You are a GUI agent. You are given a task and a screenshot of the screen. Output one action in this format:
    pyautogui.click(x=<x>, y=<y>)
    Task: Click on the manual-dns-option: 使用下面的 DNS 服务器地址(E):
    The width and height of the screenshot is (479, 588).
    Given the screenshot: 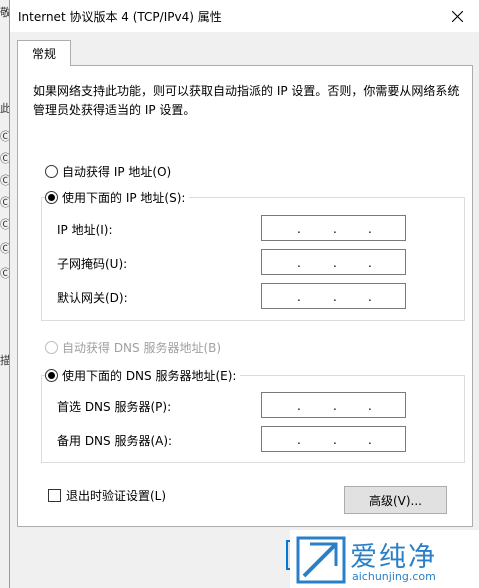 What is the action you would take?
    pyautogui.click(x=143, y=375)
    